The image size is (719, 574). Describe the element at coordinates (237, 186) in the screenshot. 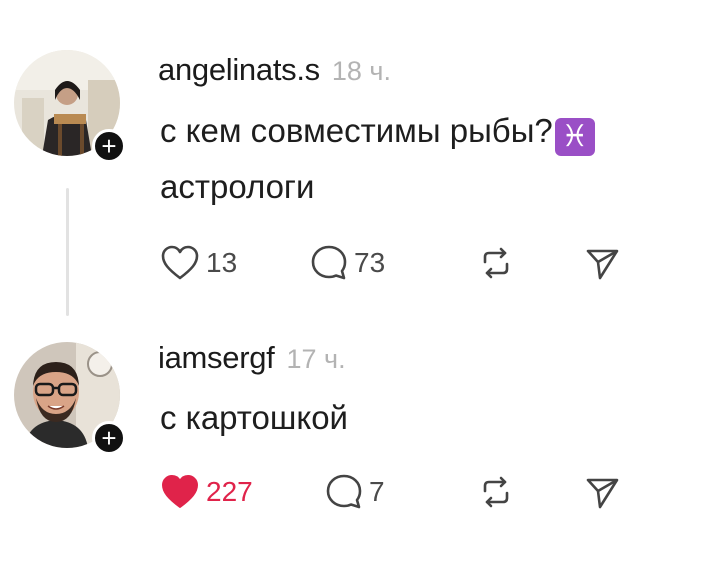

I see `post-text-line: астрологи` at that location.